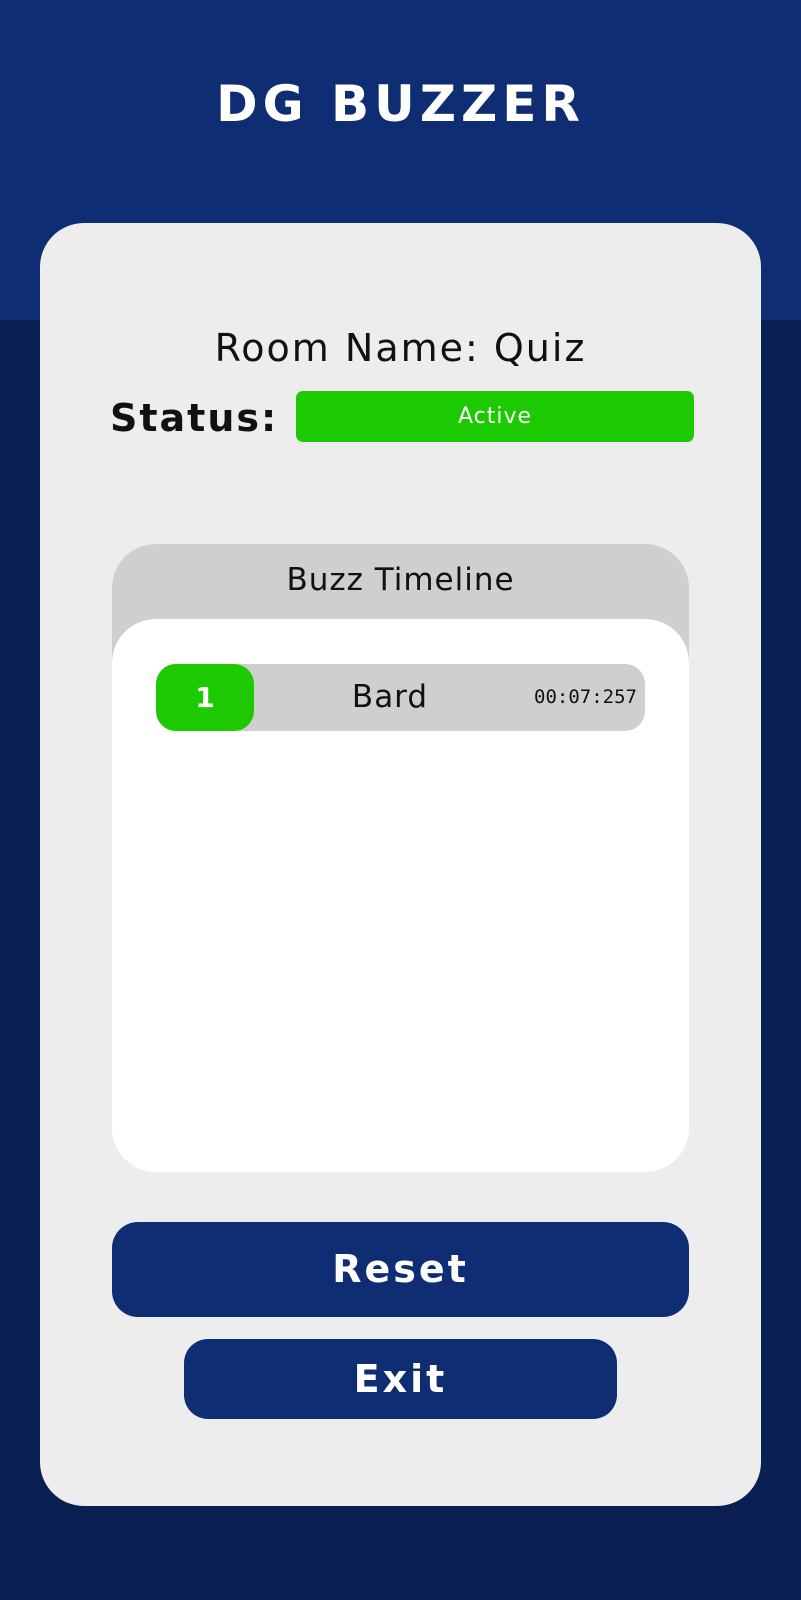  I want to click on exit-button: Exit, so click(400, 1379).